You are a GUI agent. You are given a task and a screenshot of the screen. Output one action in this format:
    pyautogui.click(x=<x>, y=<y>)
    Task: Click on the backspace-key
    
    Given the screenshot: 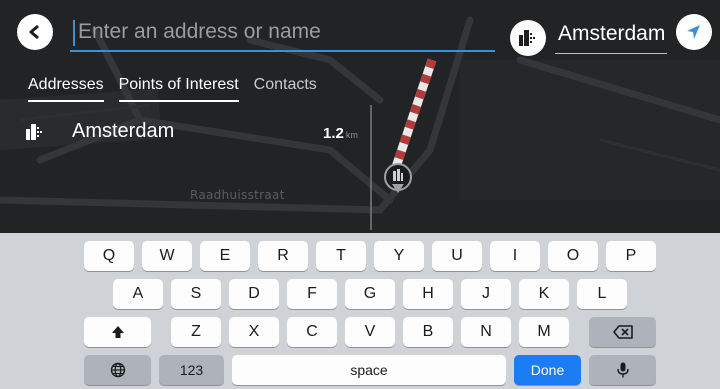 What is the action you would take?
    pyautogui.click(x=622, y=332)
    